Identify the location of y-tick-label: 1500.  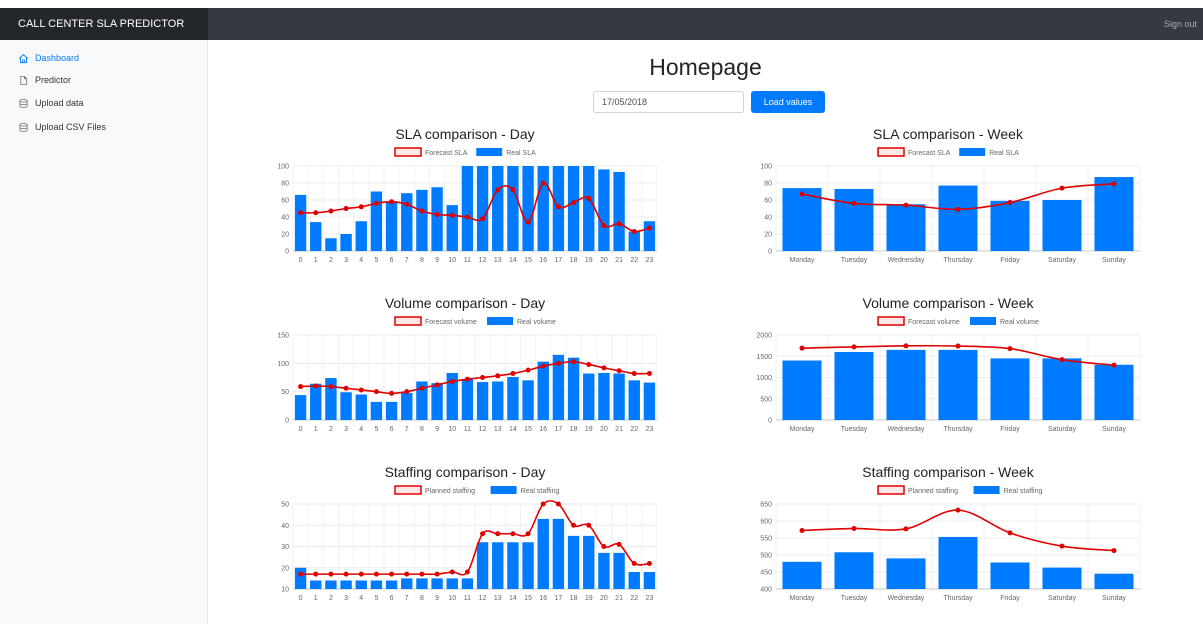
(764, 357).